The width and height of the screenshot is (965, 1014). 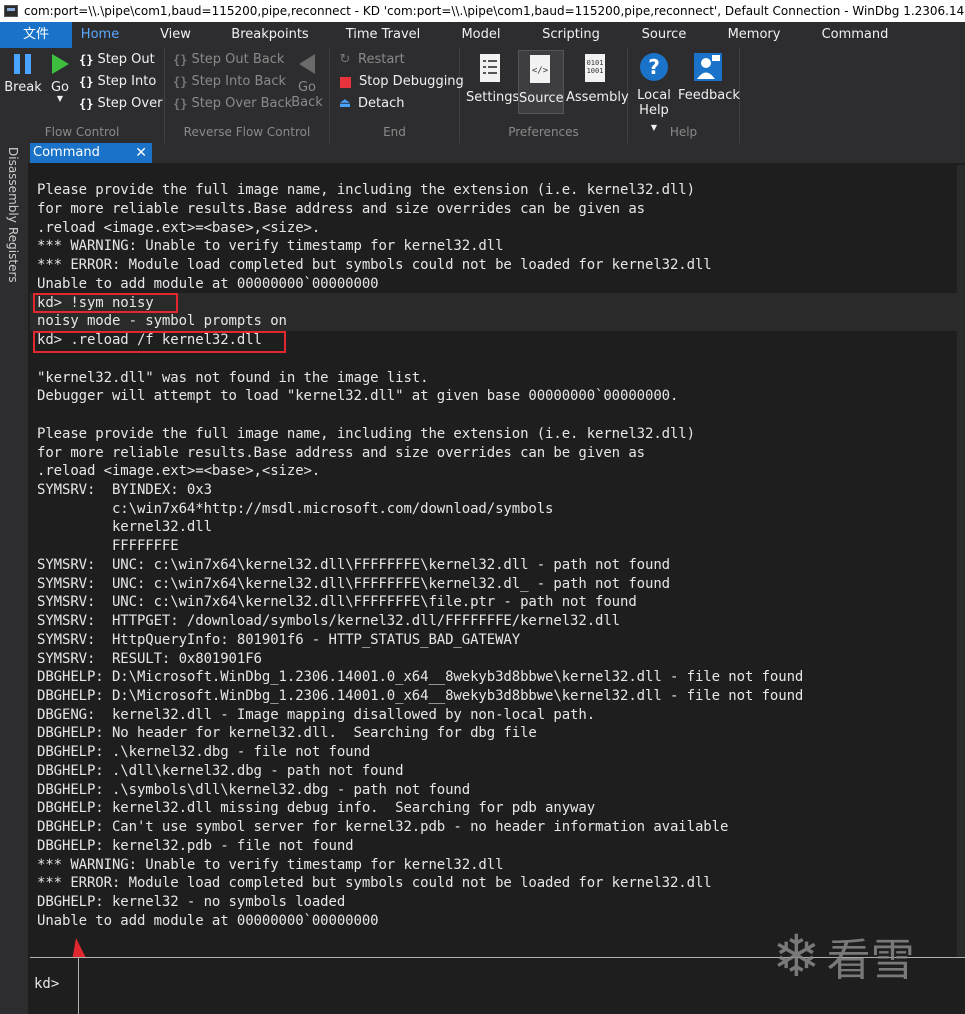 I want to click on sidebar-tab-registers: Registers, so click(x=13, y=255).